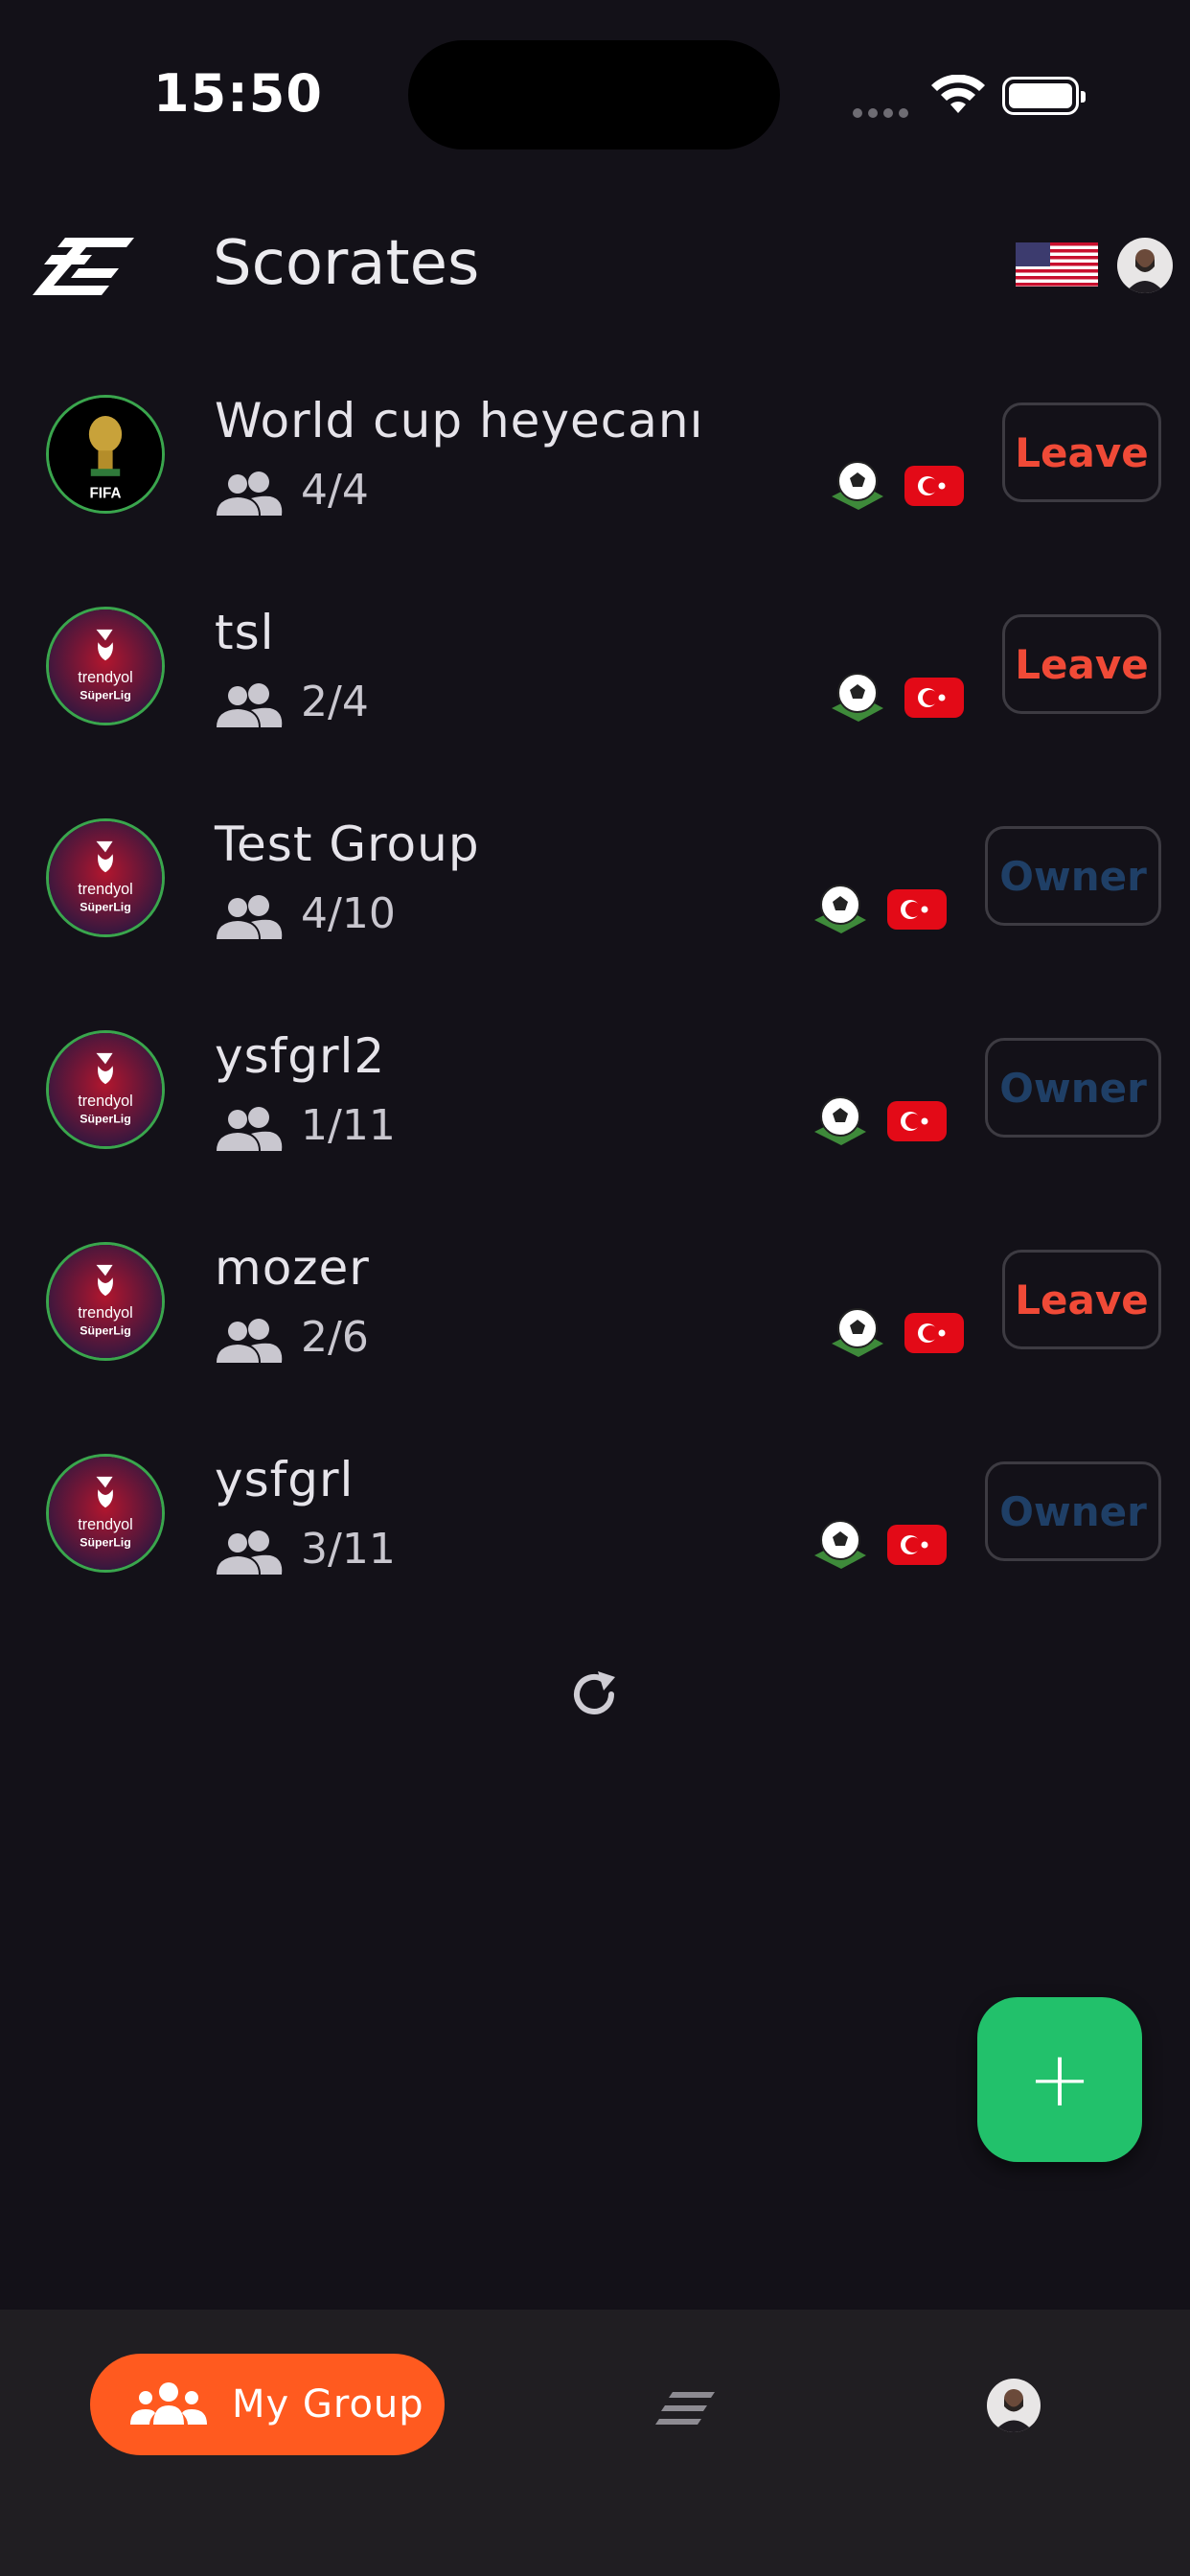 This screenshot has width=1190, height=2576. I want to click on nav-my-group: My Group, so click(267, 2404).